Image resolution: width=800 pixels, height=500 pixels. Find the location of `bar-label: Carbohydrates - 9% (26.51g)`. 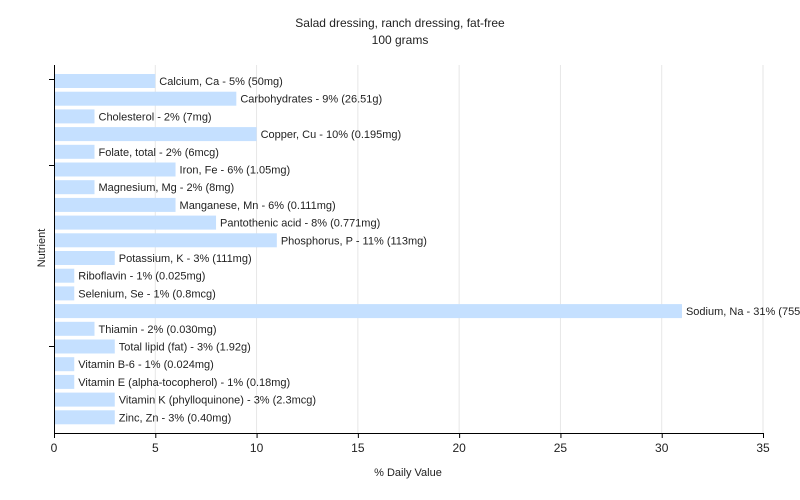

bar-label: Carbohydrates - 9% (26.51g) is located at coordinates (311, 100).